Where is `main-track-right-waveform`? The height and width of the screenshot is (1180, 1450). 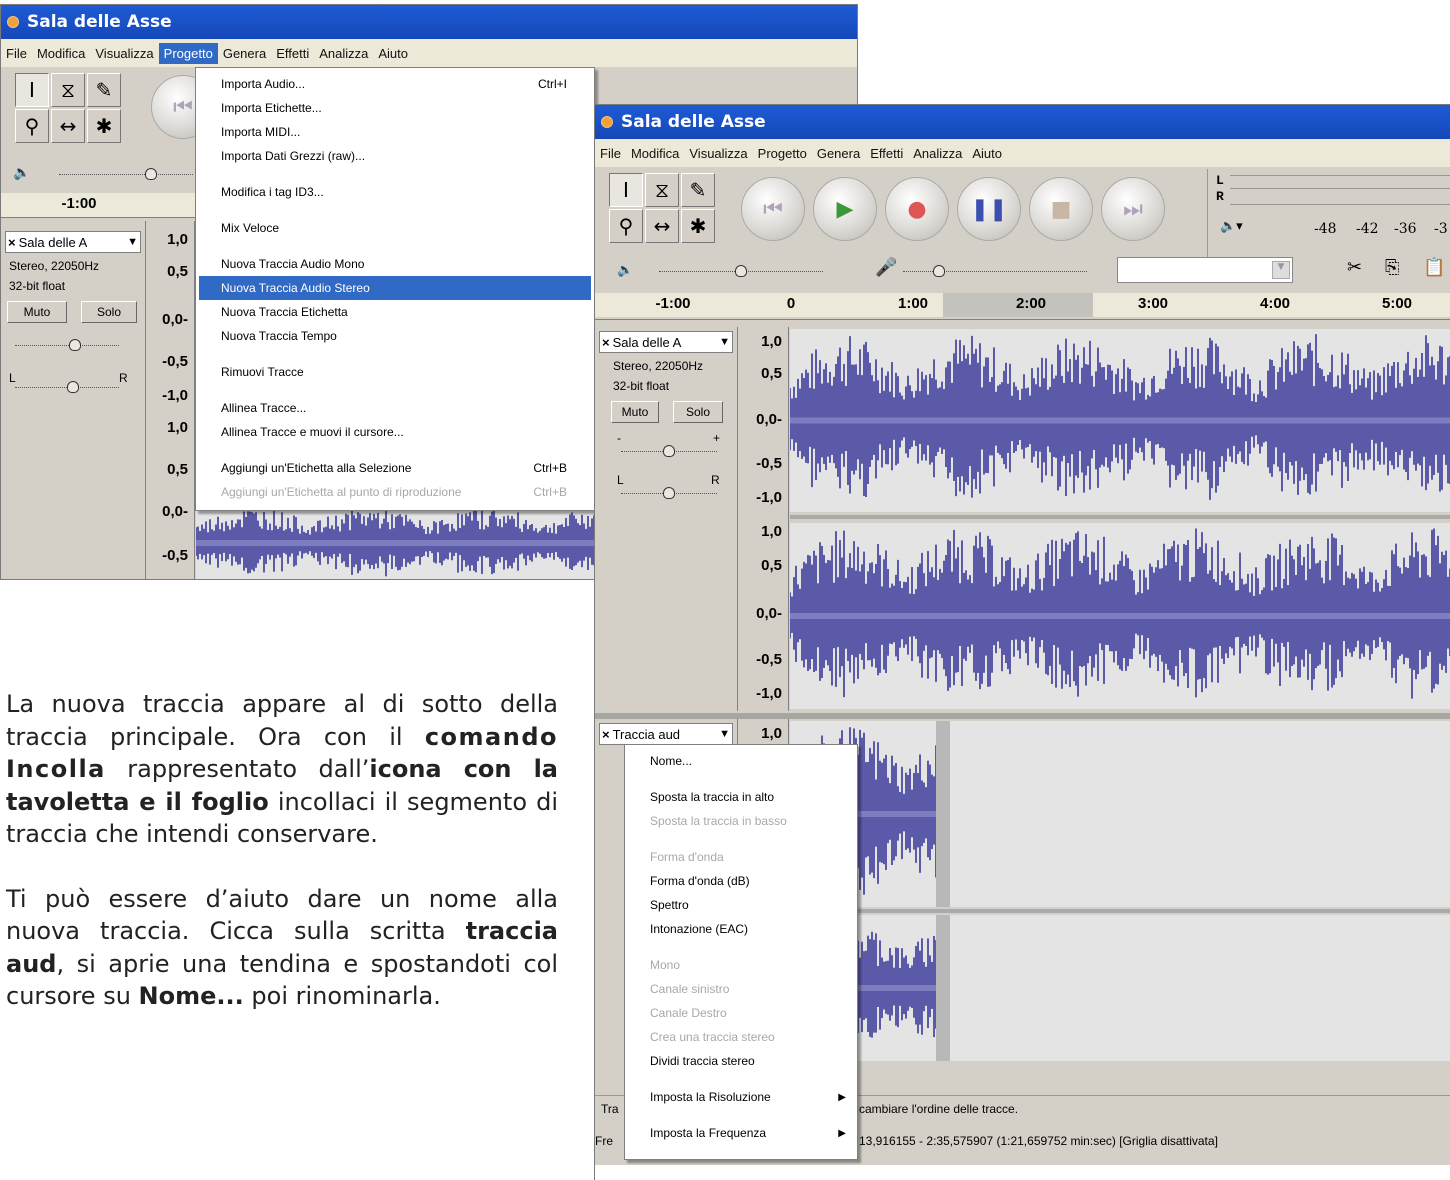
main-track-right-waveform is located at coordinates (1120, 616).